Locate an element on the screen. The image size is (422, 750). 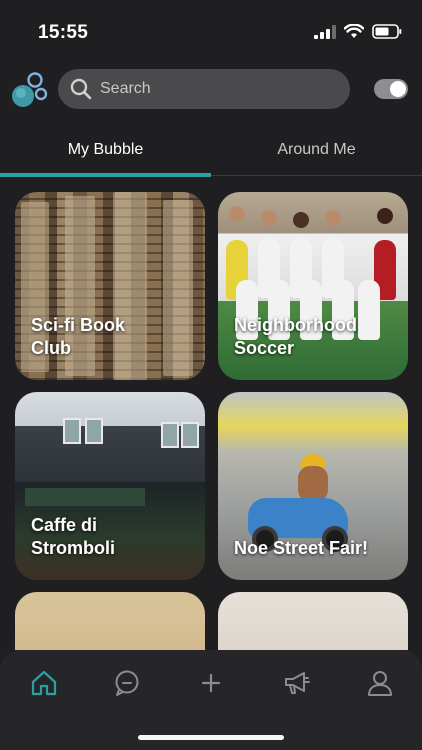
app-header is located at coordinates (211, 89).